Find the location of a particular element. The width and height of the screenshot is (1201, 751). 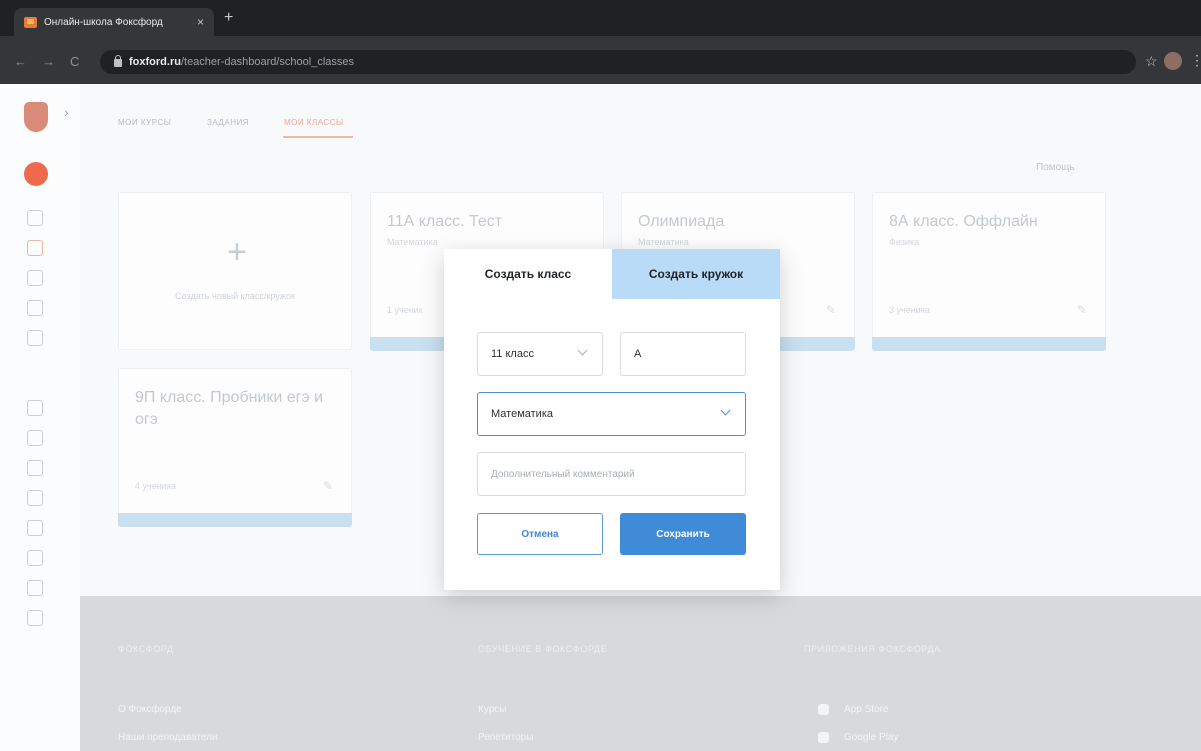

class-title: 8А класс. Оффлайн is located at coordinates (963, 221).